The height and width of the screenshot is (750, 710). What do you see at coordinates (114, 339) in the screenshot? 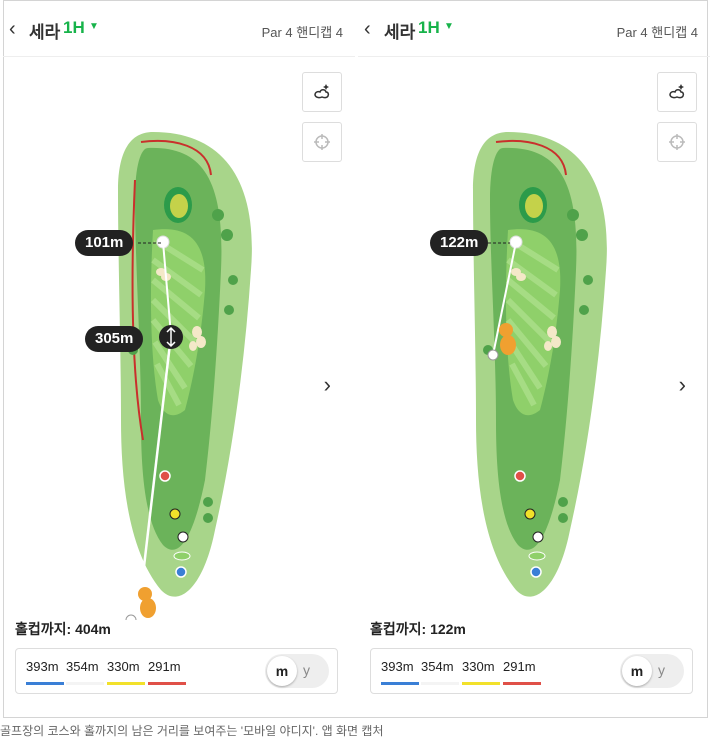
I see `distance-tag-target: 305m` at bounding box center [114, 339].